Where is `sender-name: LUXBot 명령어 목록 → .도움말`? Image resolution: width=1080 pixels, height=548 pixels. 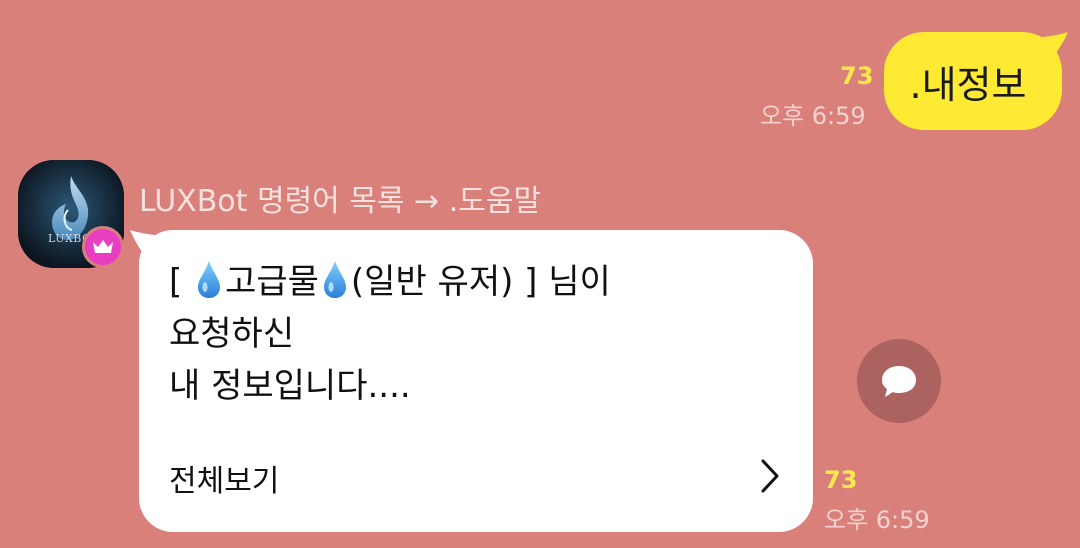 sender-name: LUXBot 명령어 목록 → .도움말 is located at coordinates (340, 201).